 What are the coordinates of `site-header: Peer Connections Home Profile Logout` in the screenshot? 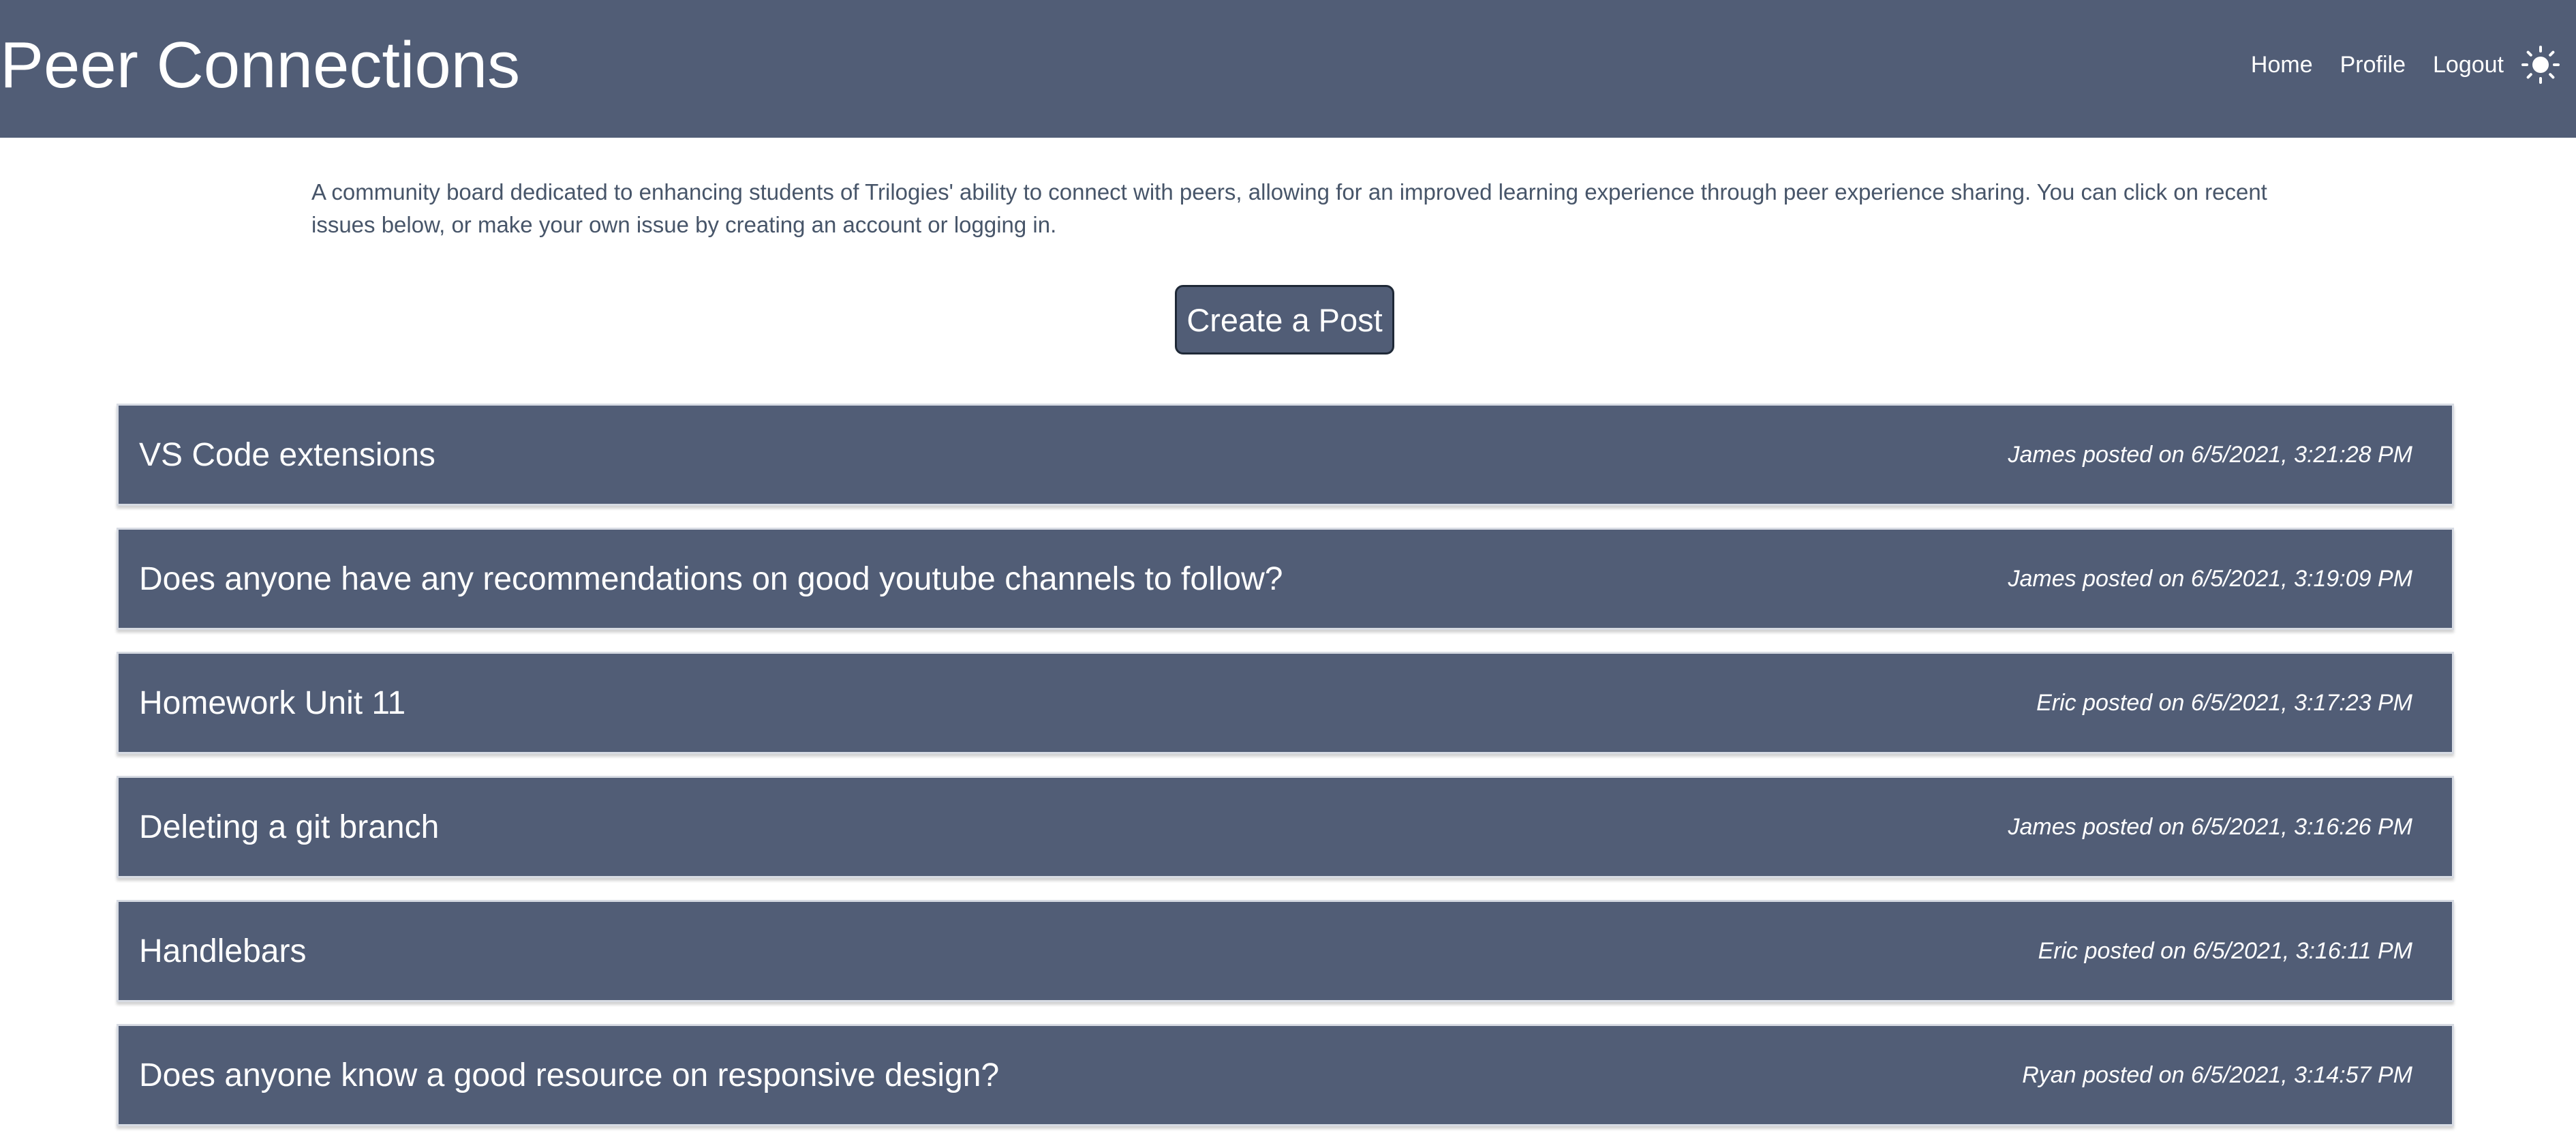 It's located at (1288, 69).